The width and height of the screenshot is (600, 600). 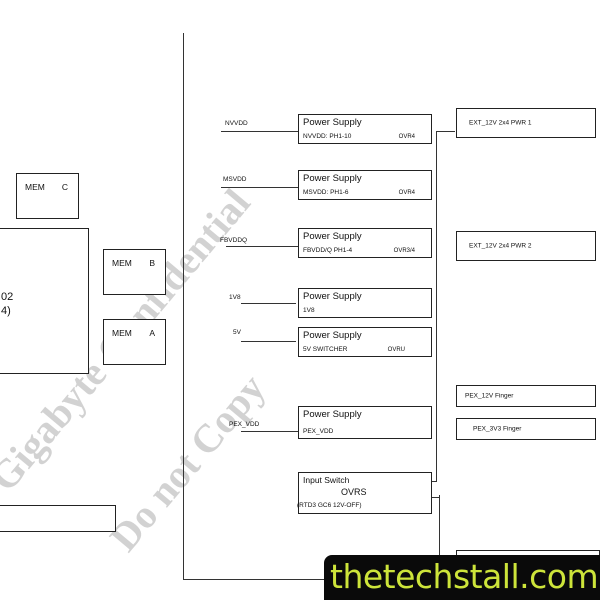 I want to click on mem-a-label: MEM, so click(x=122, y=333).